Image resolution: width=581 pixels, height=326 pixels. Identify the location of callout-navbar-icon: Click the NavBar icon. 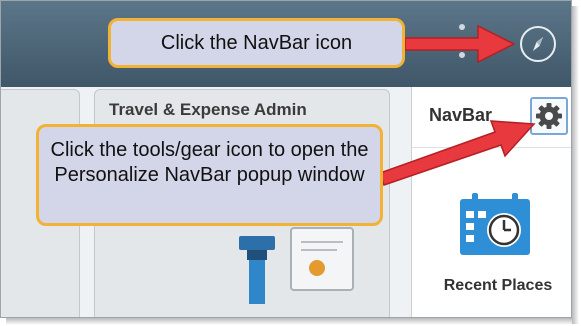
(256, 43).